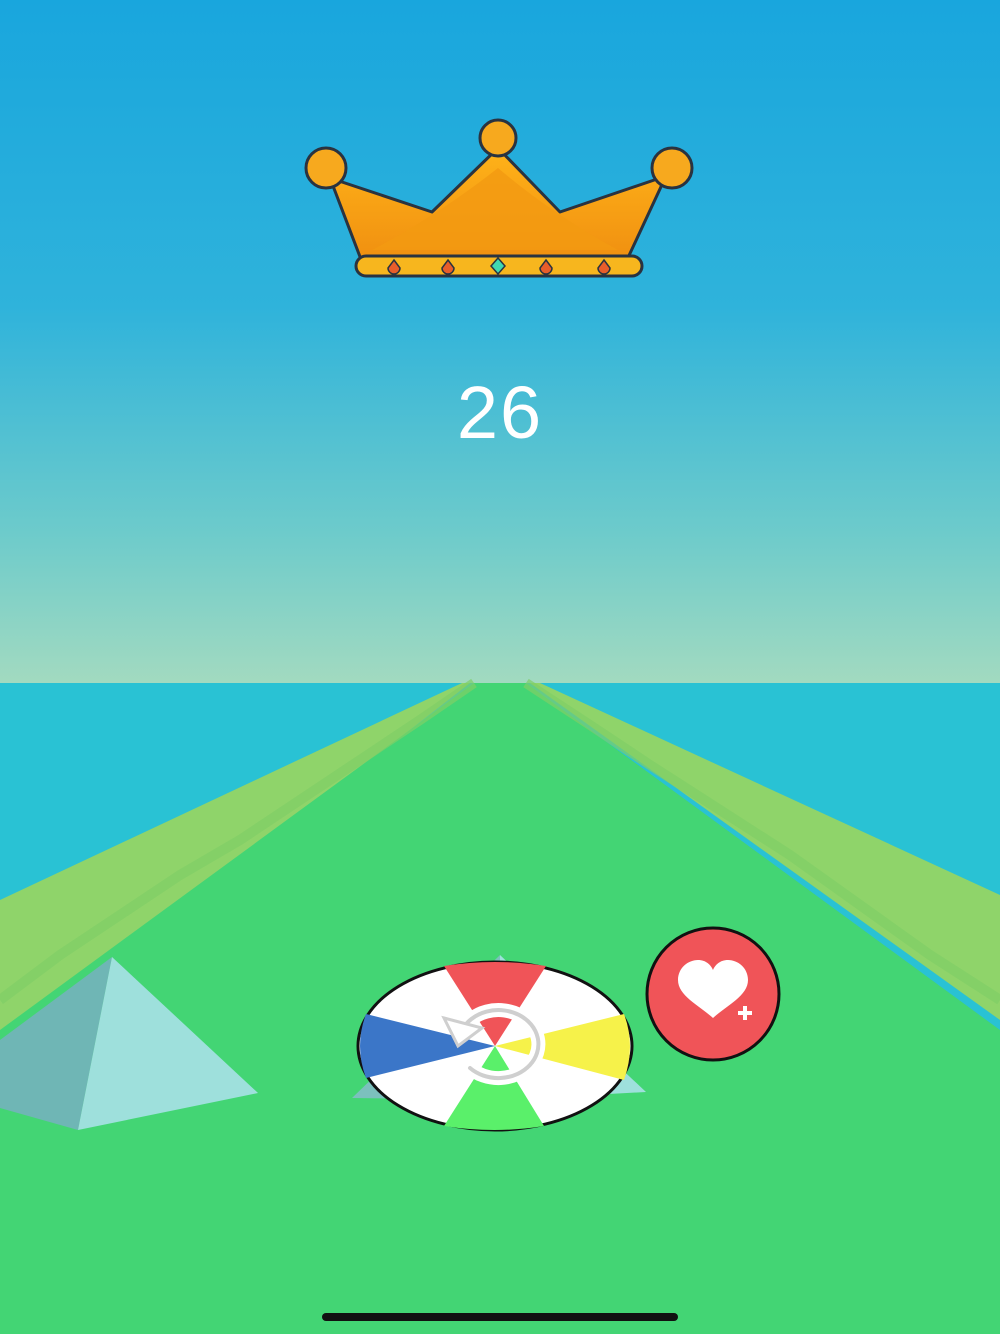 The width and height of the screenshot is (1000, 1334). Describe the element at coordinates (500, 1317) in the screenshot. I see `home-indicator` at that location.